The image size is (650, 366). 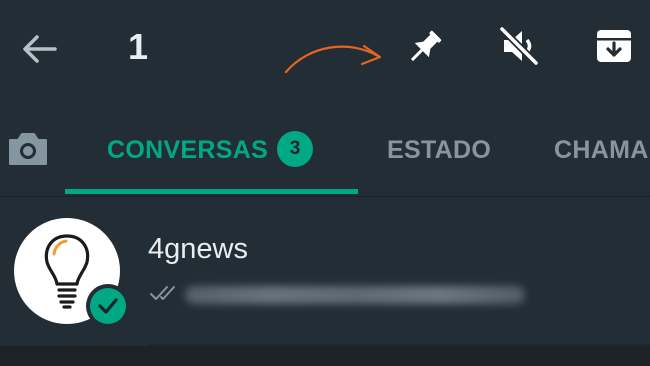 I want to click on tab-chamadas: CHAMA, so click(x=601, y=150).